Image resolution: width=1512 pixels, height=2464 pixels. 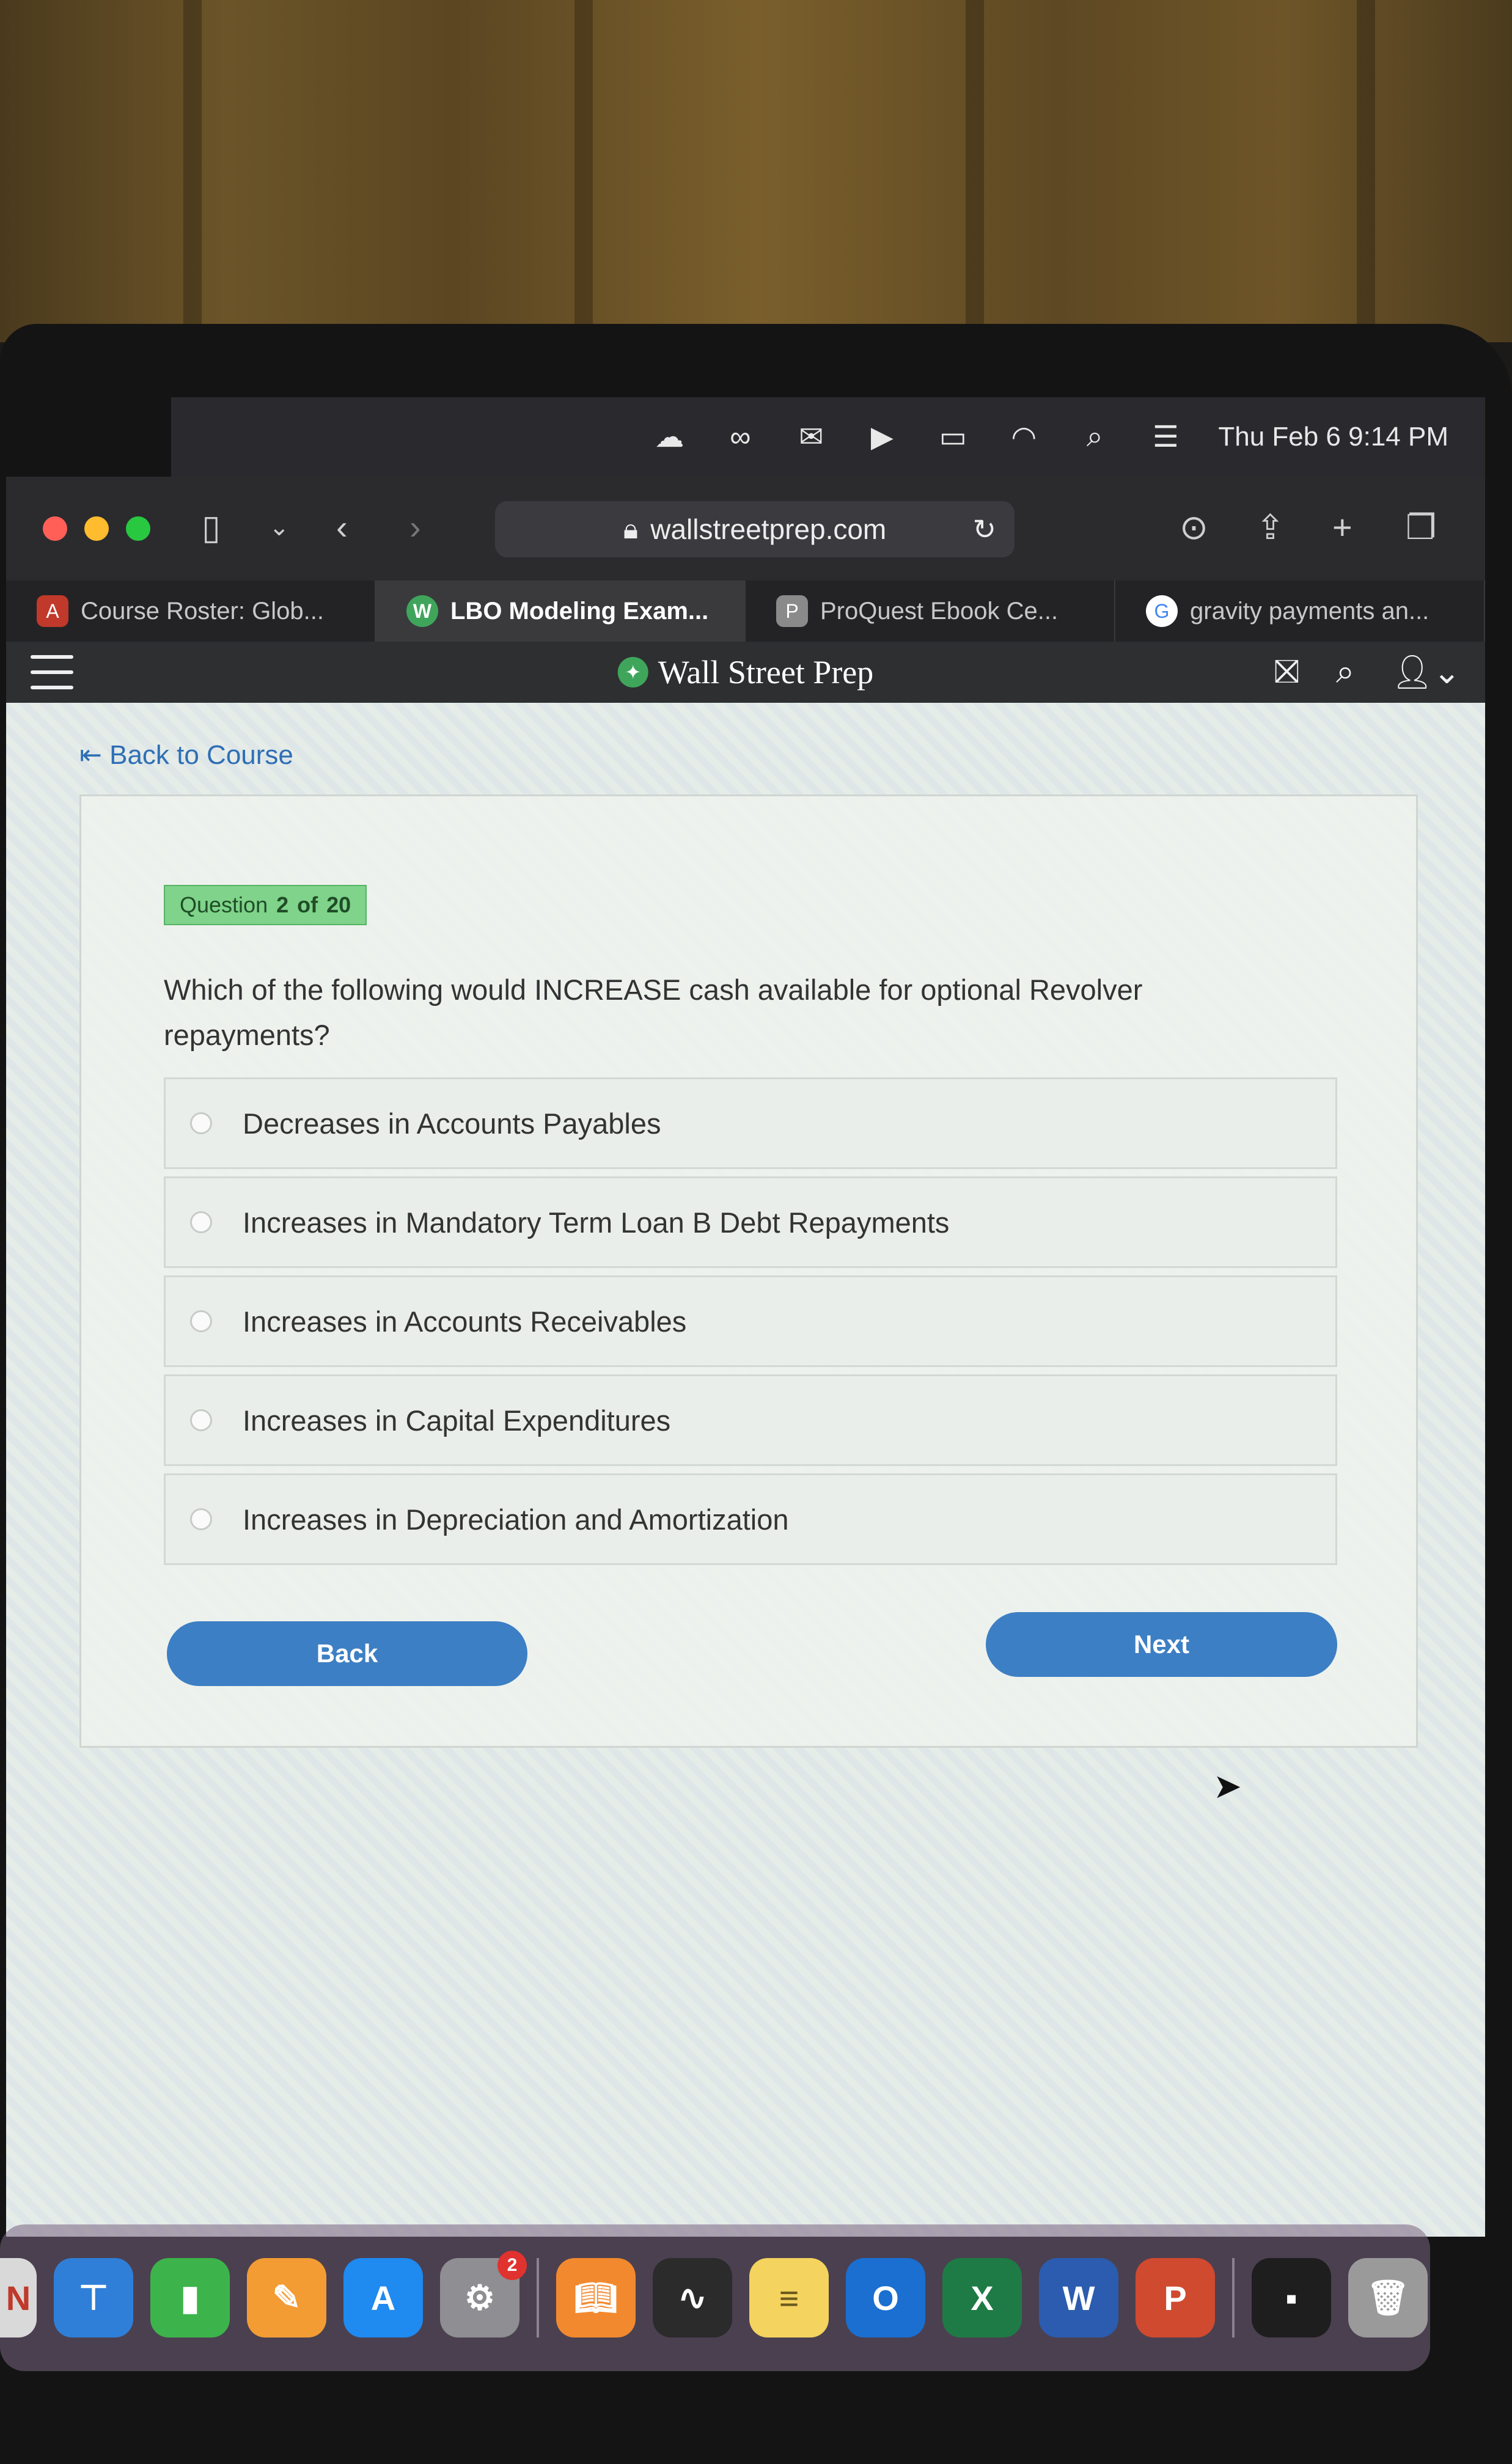 What do you see at coordinates (766, 673) in the screenshot?
I see `brand-name: Wall Street Prep` at bounding box center [766, 673].